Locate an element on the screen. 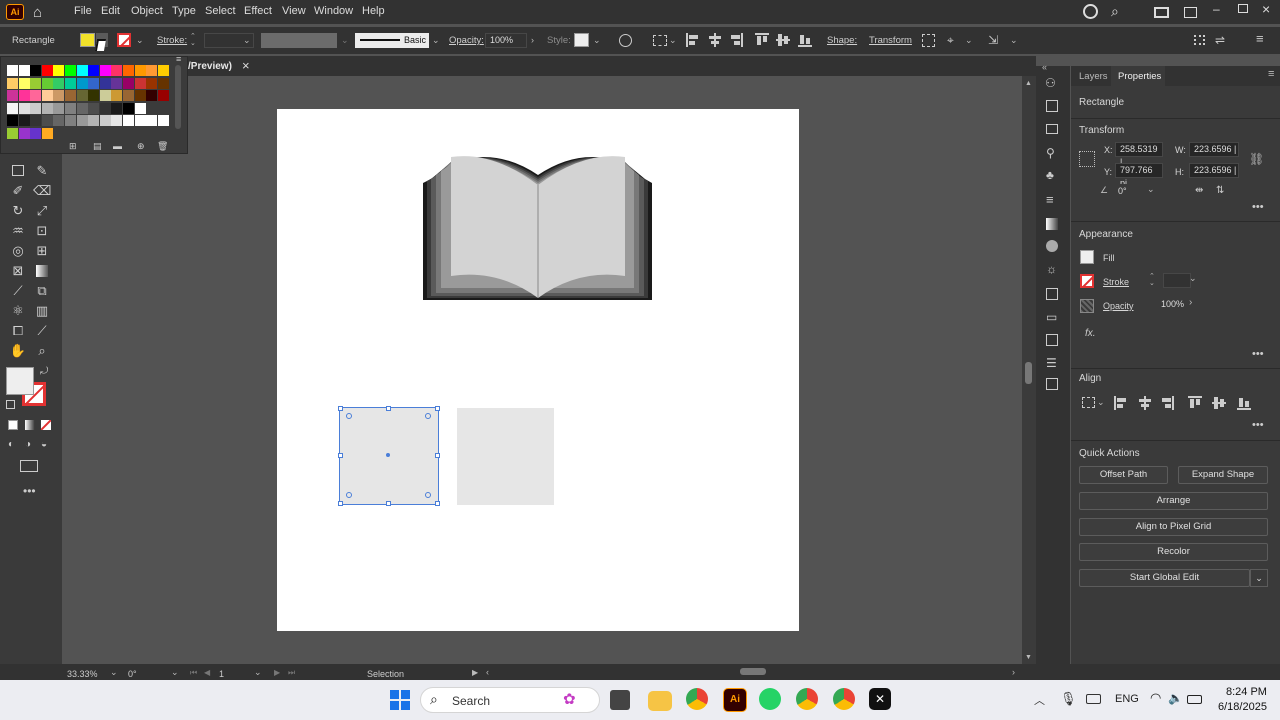 The height and width of the screenshot is (720, 1280). global-edit-dropdown-icon: ⌄ is located at coordinates (1259, 578).